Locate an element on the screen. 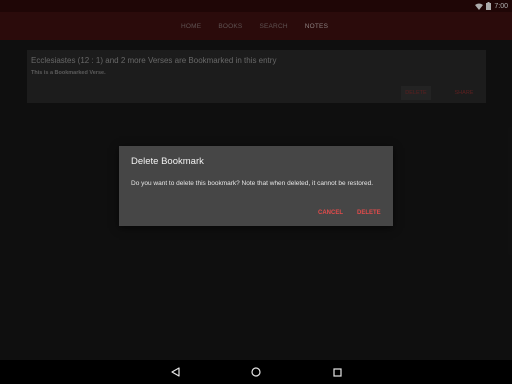  home-icon is located at coordinates (256, 372).